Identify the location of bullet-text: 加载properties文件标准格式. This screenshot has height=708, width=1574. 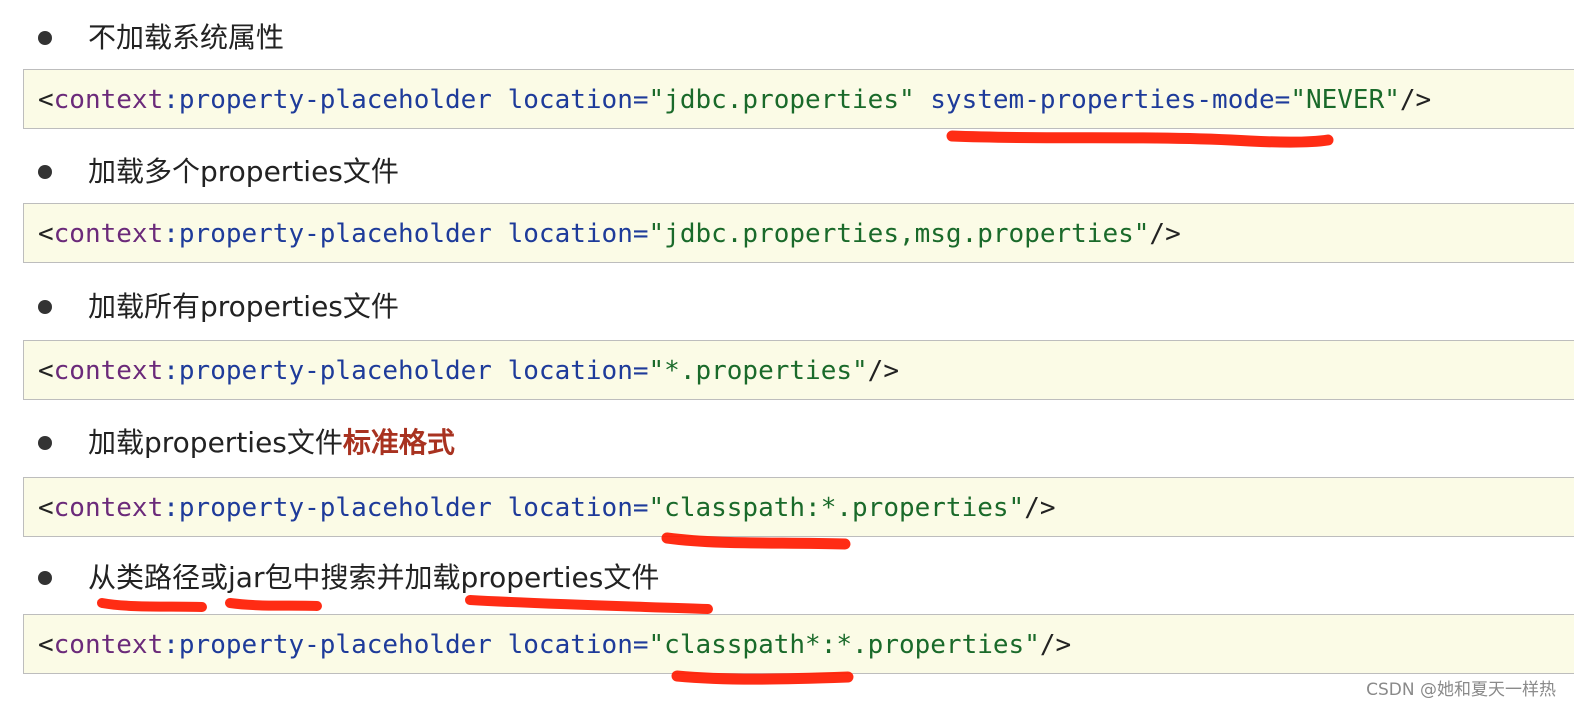
(271, 443).